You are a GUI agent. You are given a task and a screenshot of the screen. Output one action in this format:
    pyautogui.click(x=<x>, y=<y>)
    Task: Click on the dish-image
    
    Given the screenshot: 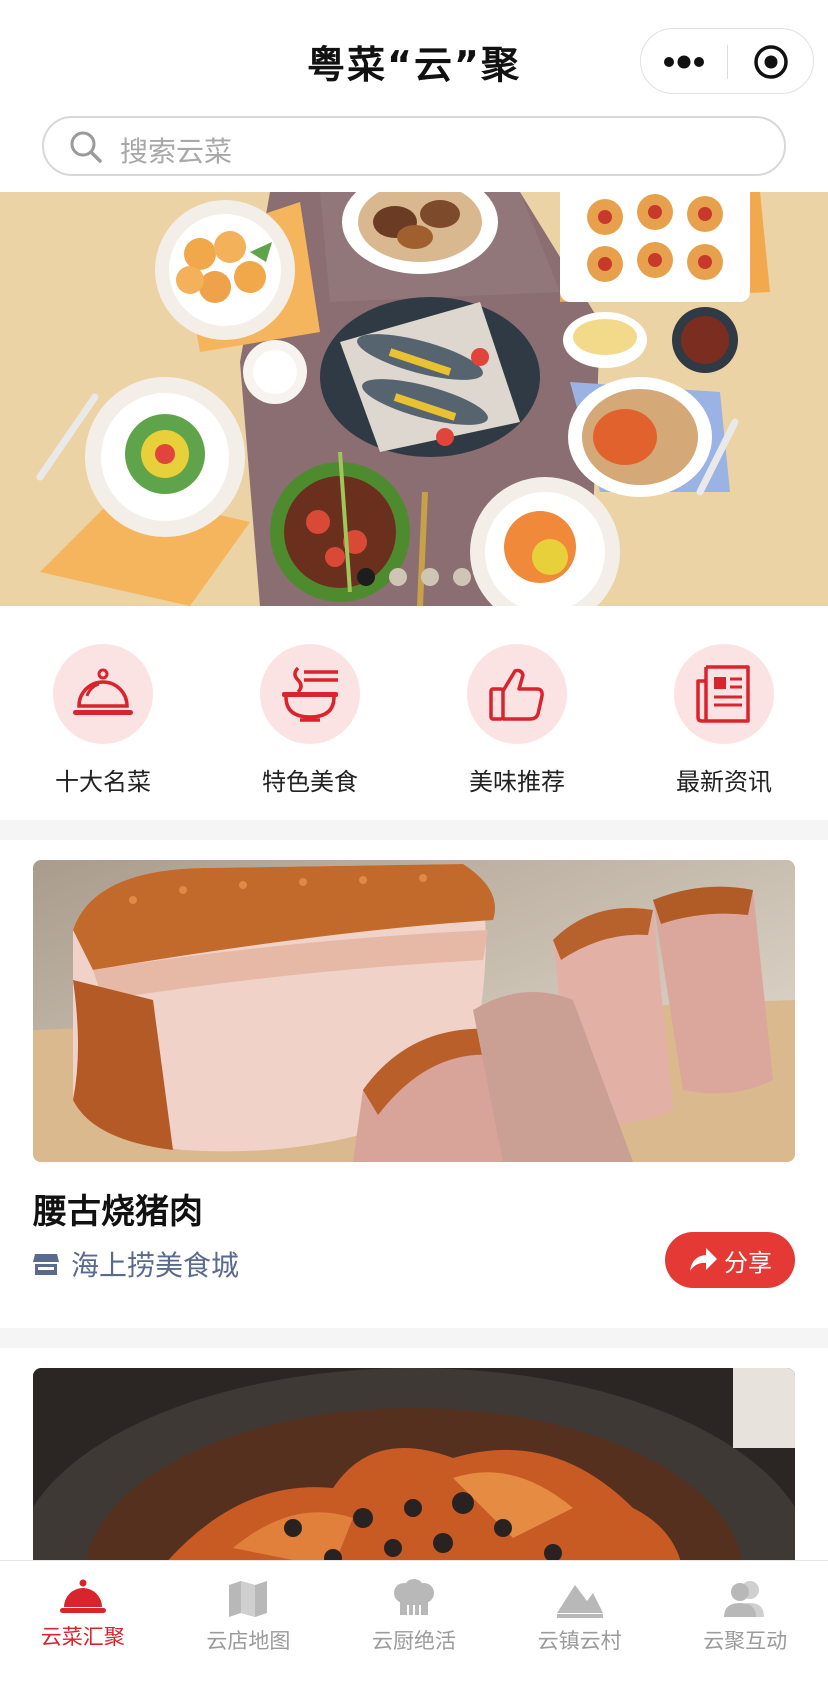 What is the action you would take?
    pyautogui.click(x=414, y=1464)
    